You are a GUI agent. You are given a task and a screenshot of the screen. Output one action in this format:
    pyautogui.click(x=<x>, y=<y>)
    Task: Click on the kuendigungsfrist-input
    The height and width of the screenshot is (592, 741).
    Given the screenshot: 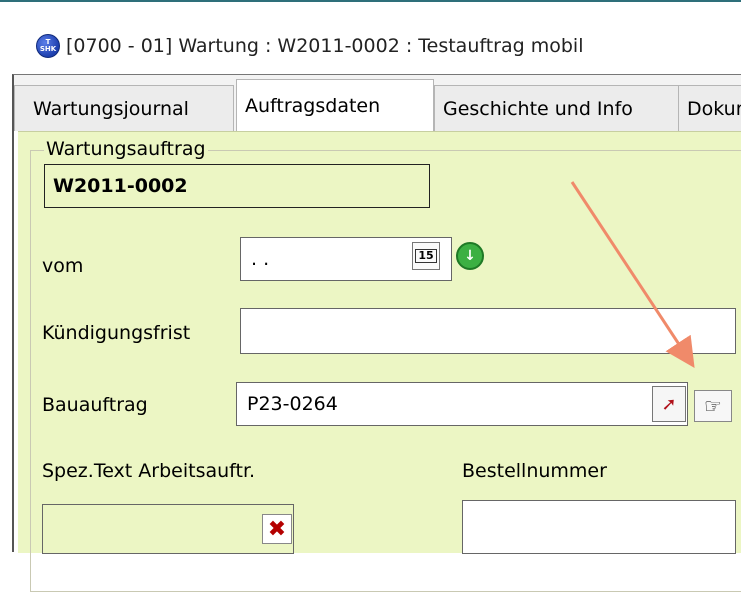 What is the action you would take?
    pyautogui.click(x=488, y=331)
    